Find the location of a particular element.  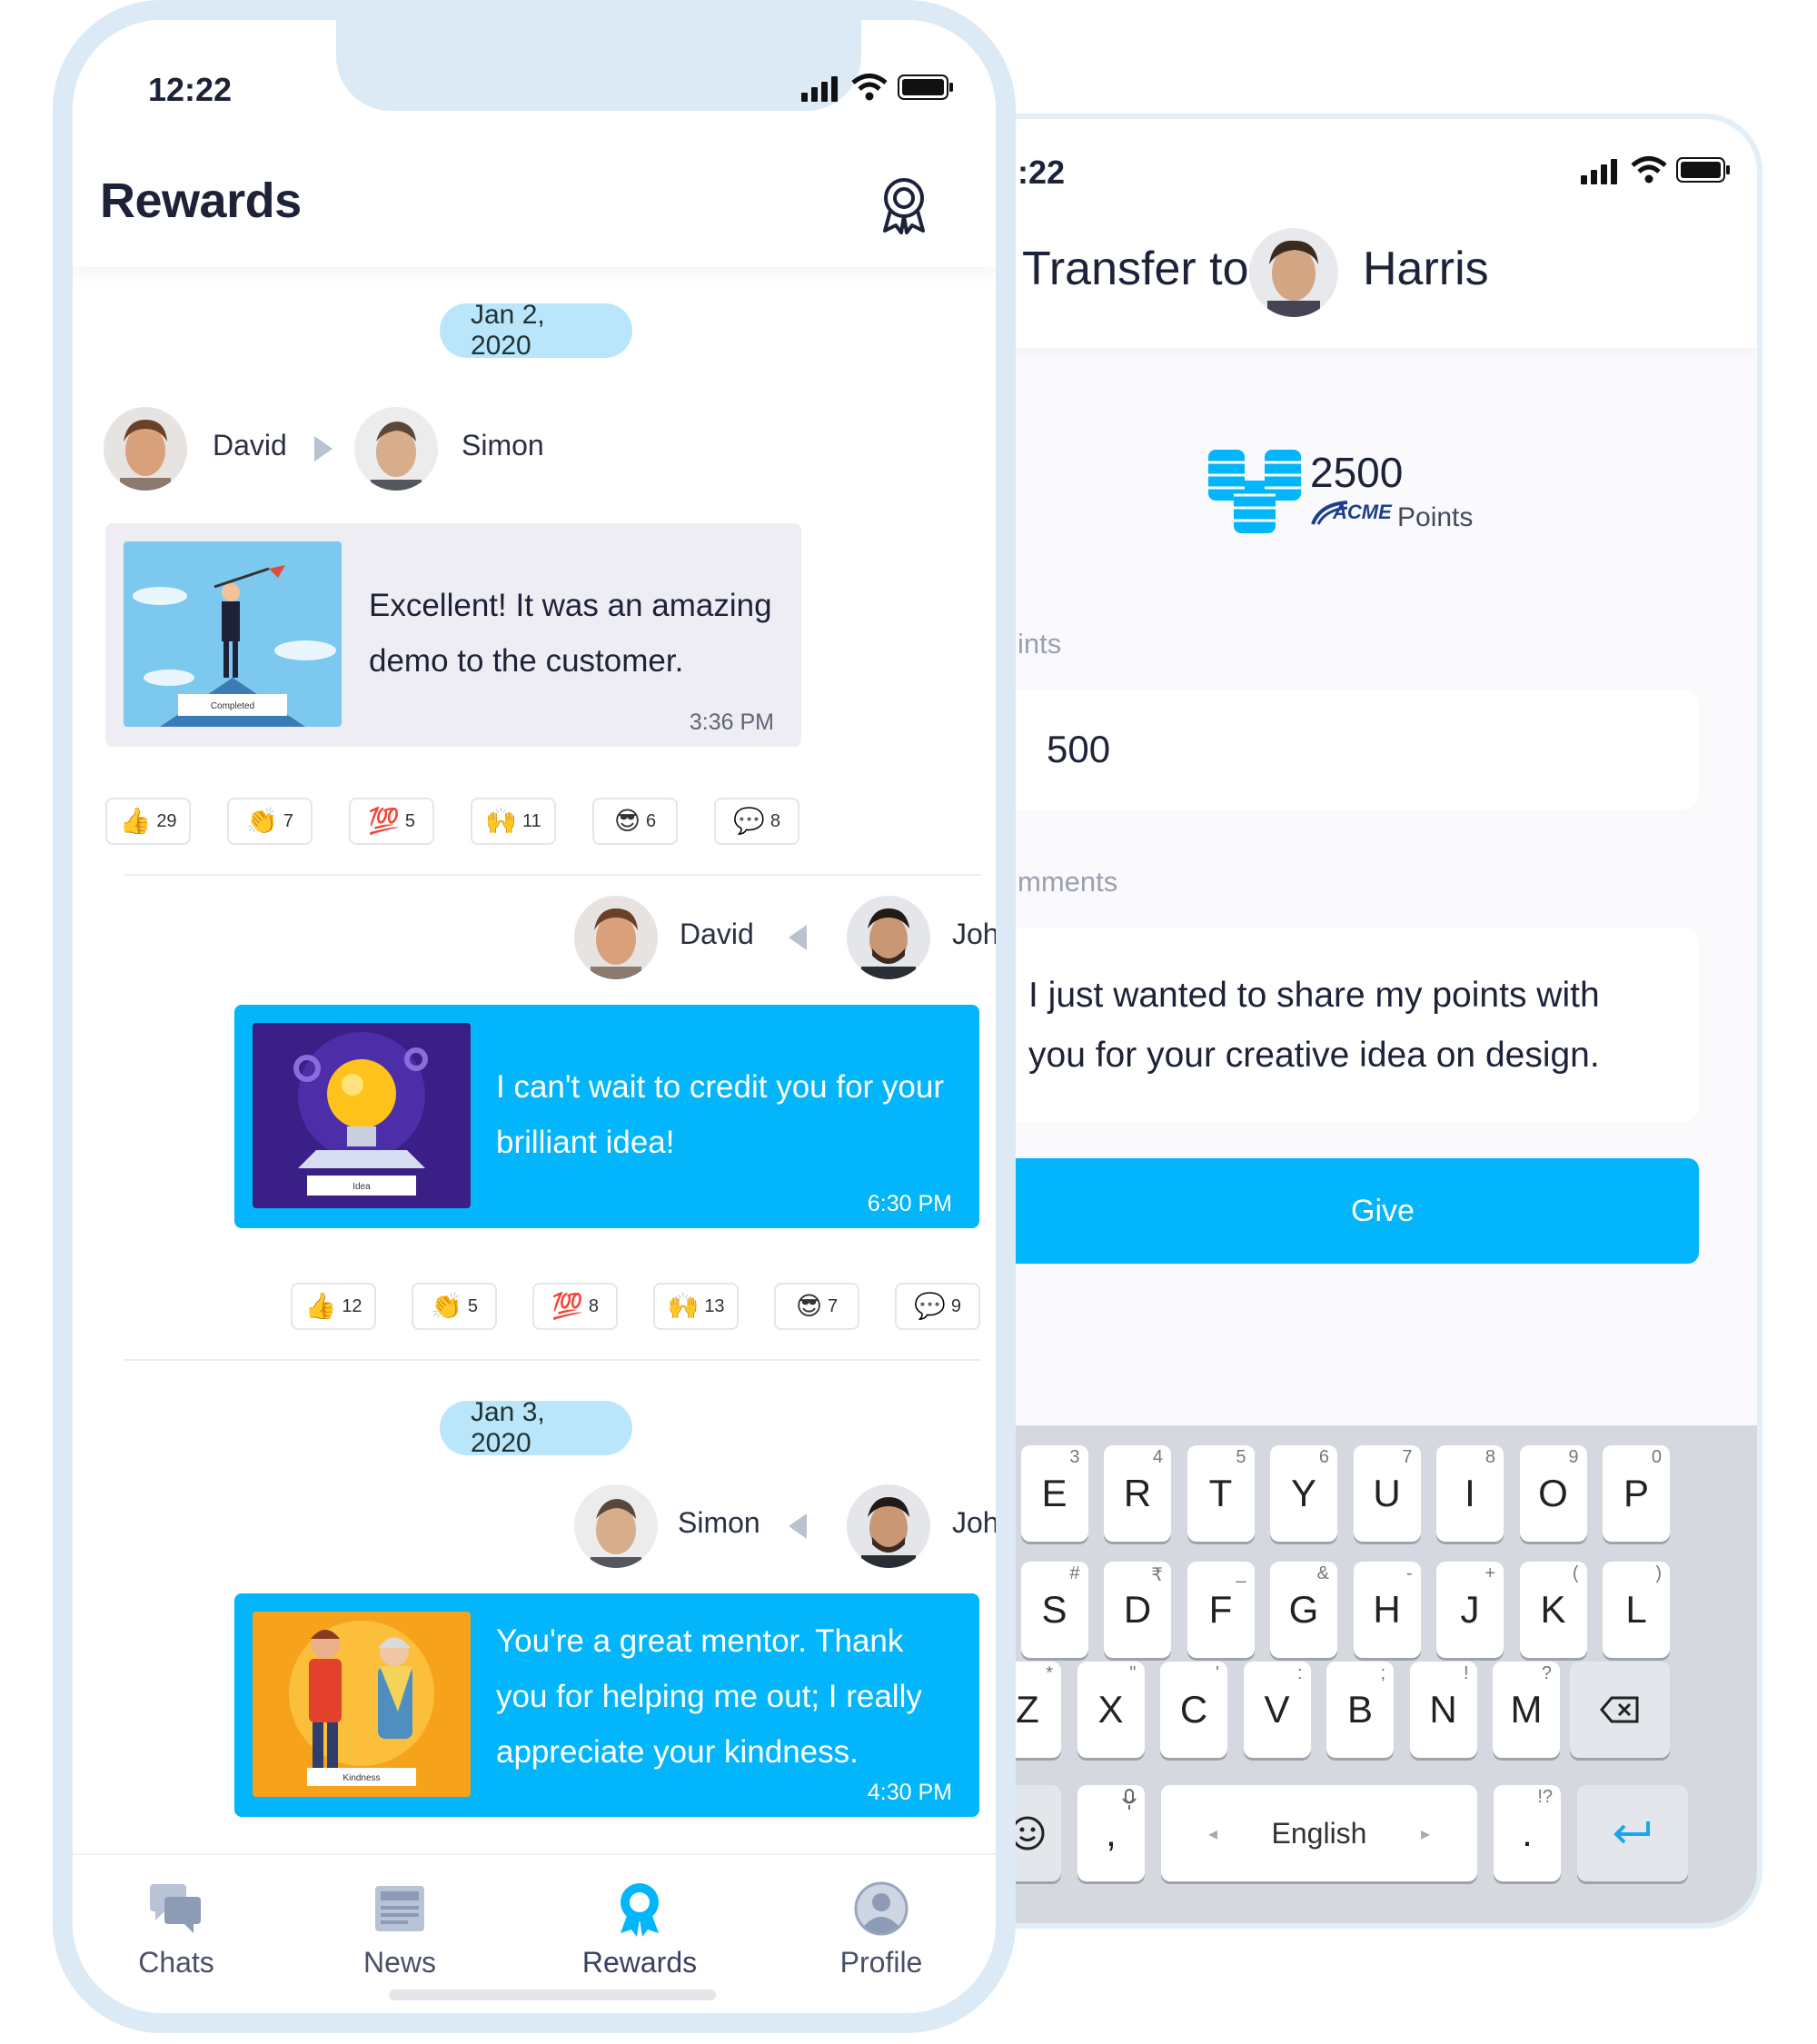

news-icon is located at coordinates (399, 1908).